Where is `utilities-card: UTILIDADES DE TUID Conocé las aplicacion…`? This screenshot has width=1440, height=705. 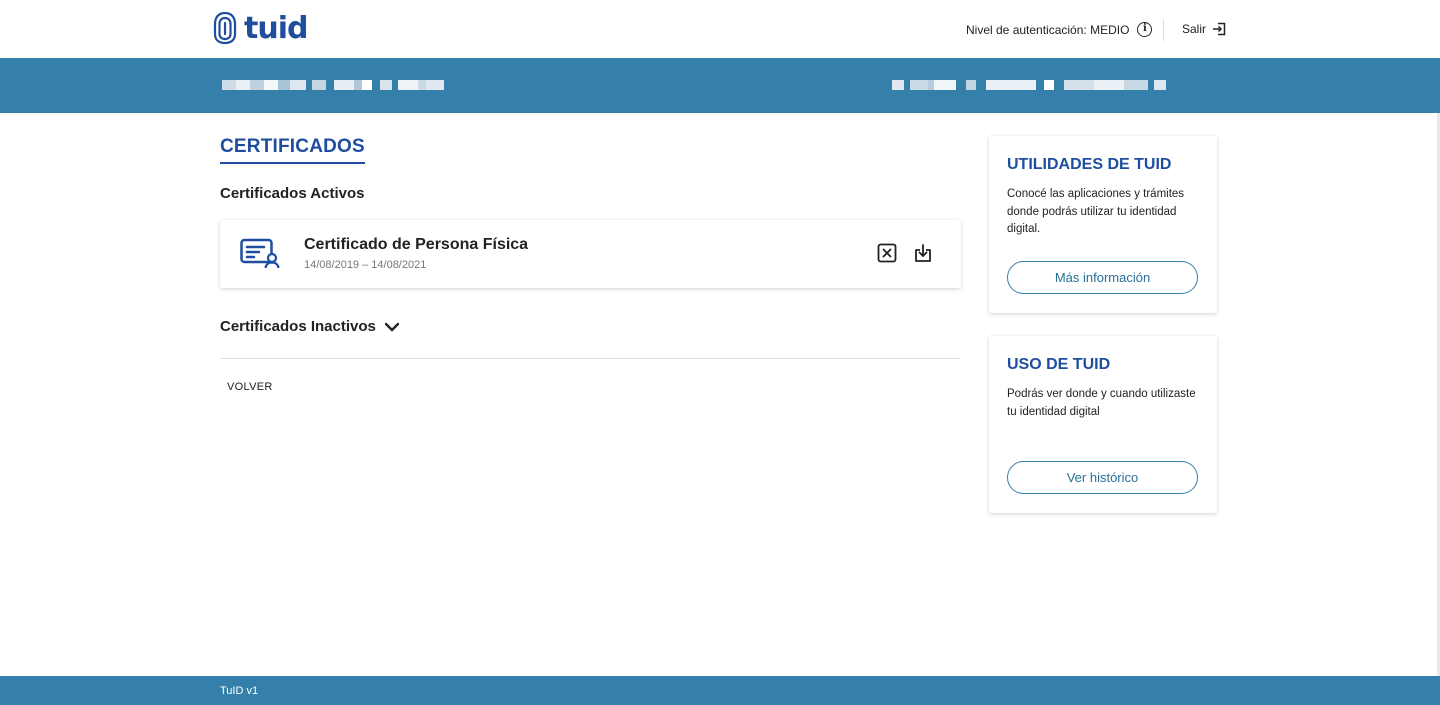 utilities-card: UTILIDADES DE TUID Conocé las aplicacion… is located at coordinates (1103, 224).